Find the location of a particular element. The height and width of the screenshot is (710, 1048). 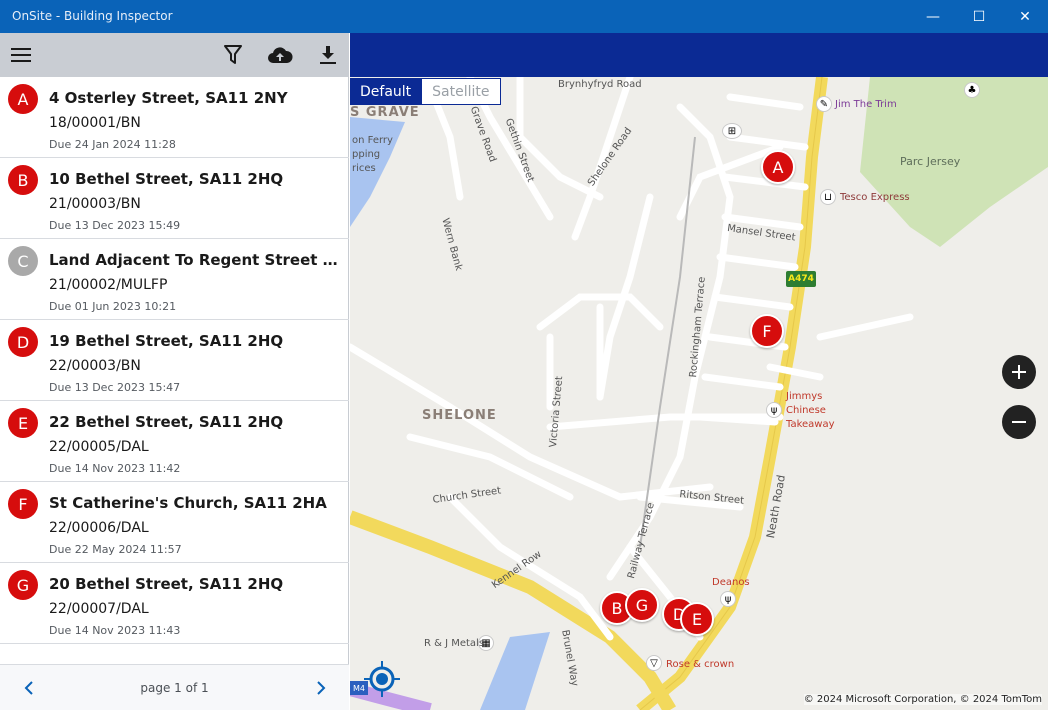

minimize-icon: — is located at coordinates (933, 16).